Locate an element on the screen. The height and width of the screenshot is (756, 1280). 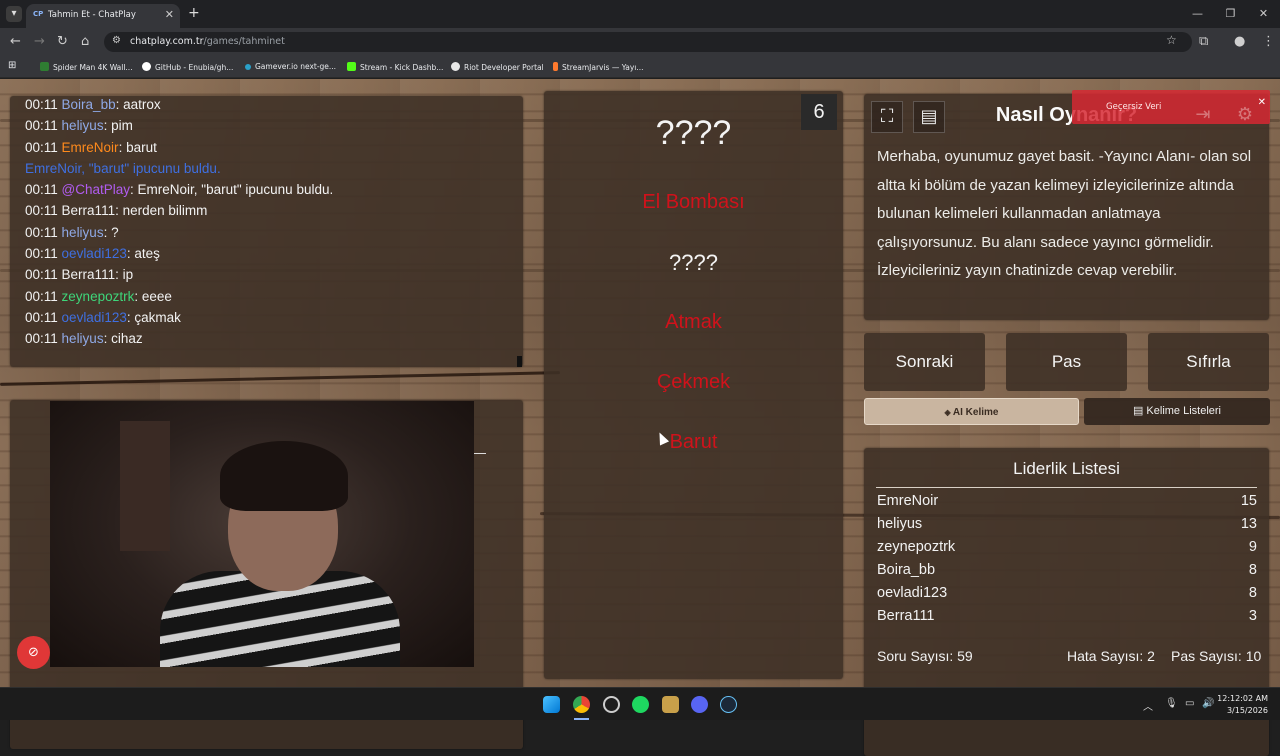
bookmark-item: Riot Developer Portal is located at coordinates (497, 67).